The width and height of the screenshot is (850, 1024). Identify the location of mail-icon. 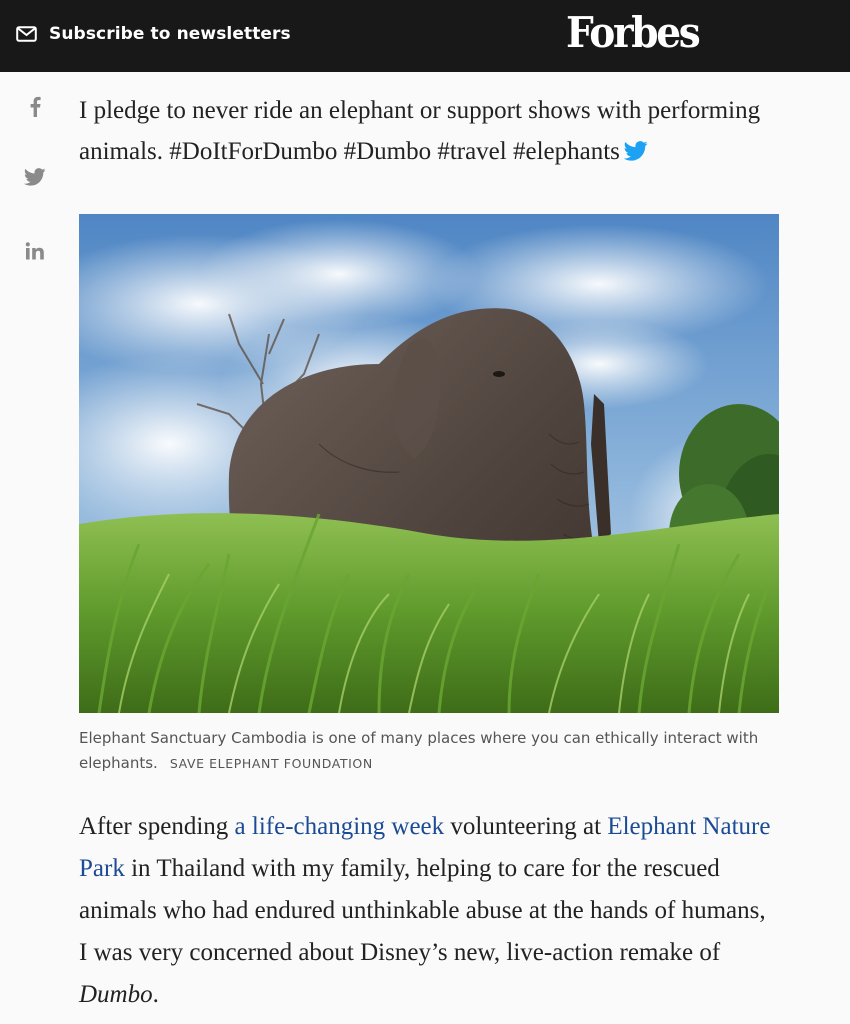
(26, 34).